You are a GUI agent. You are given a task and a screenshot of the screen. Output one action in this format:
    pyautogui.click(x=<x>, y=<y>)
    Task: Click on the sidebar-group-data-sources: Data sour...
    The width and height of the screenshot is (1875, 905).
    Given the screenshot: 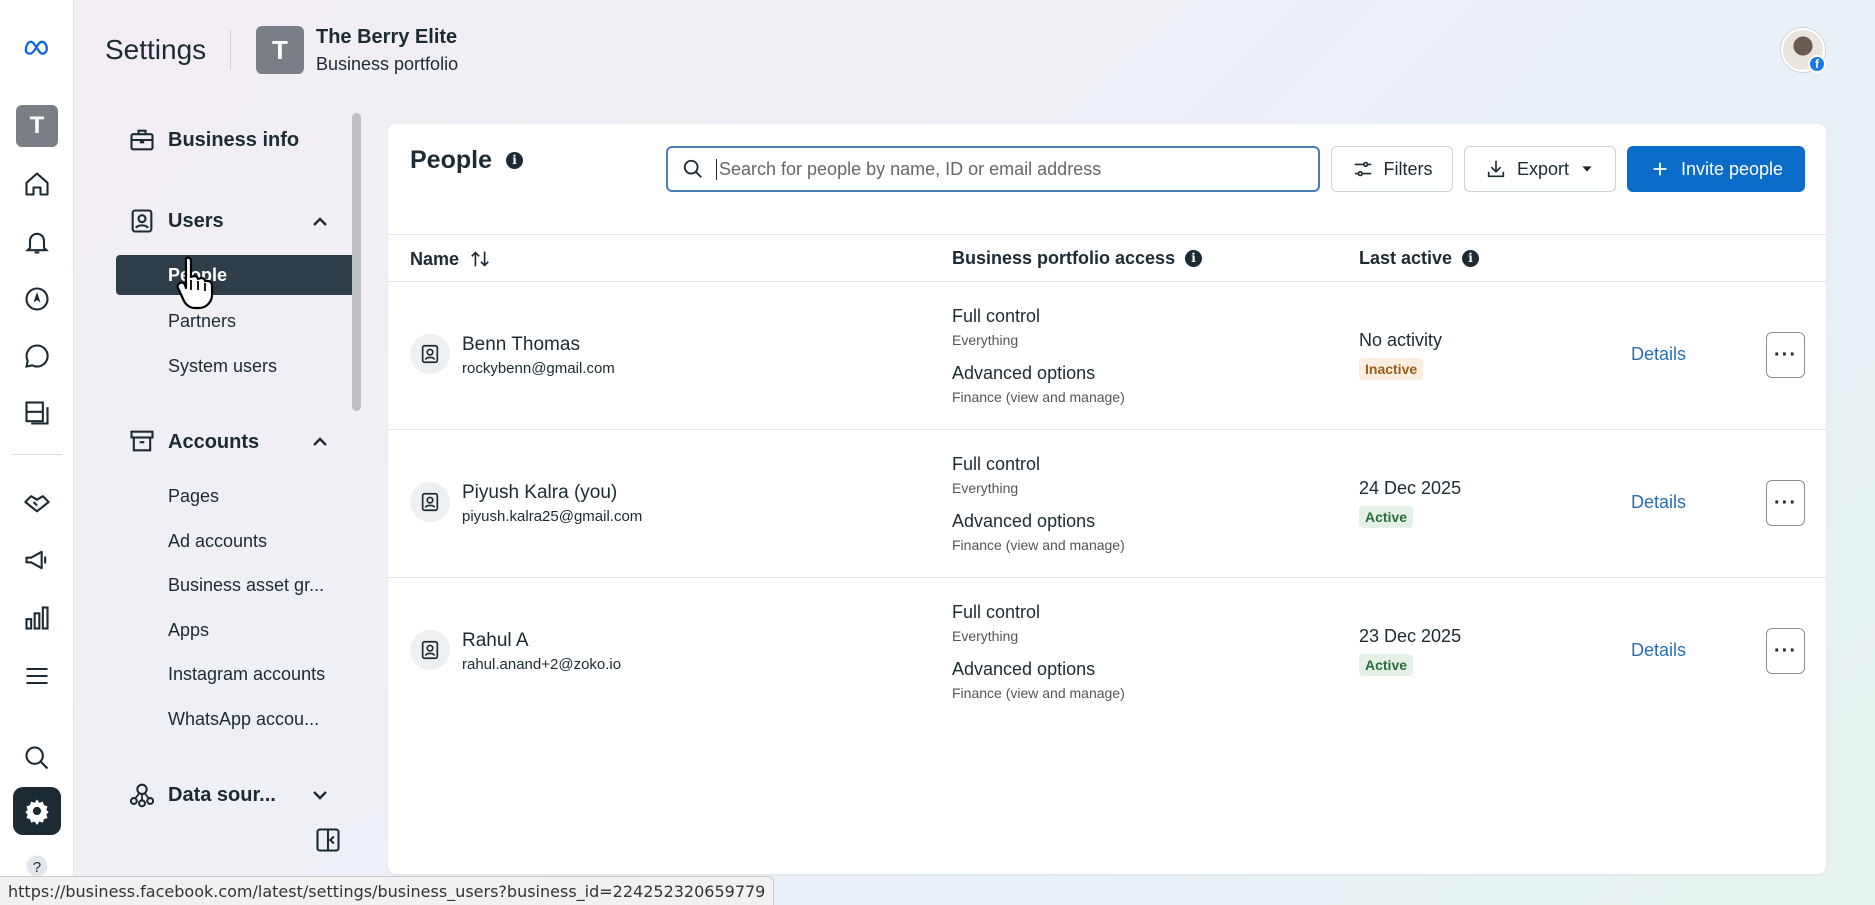 What is the action you would take?
    pyautogui.click(x=222, y=795)
    